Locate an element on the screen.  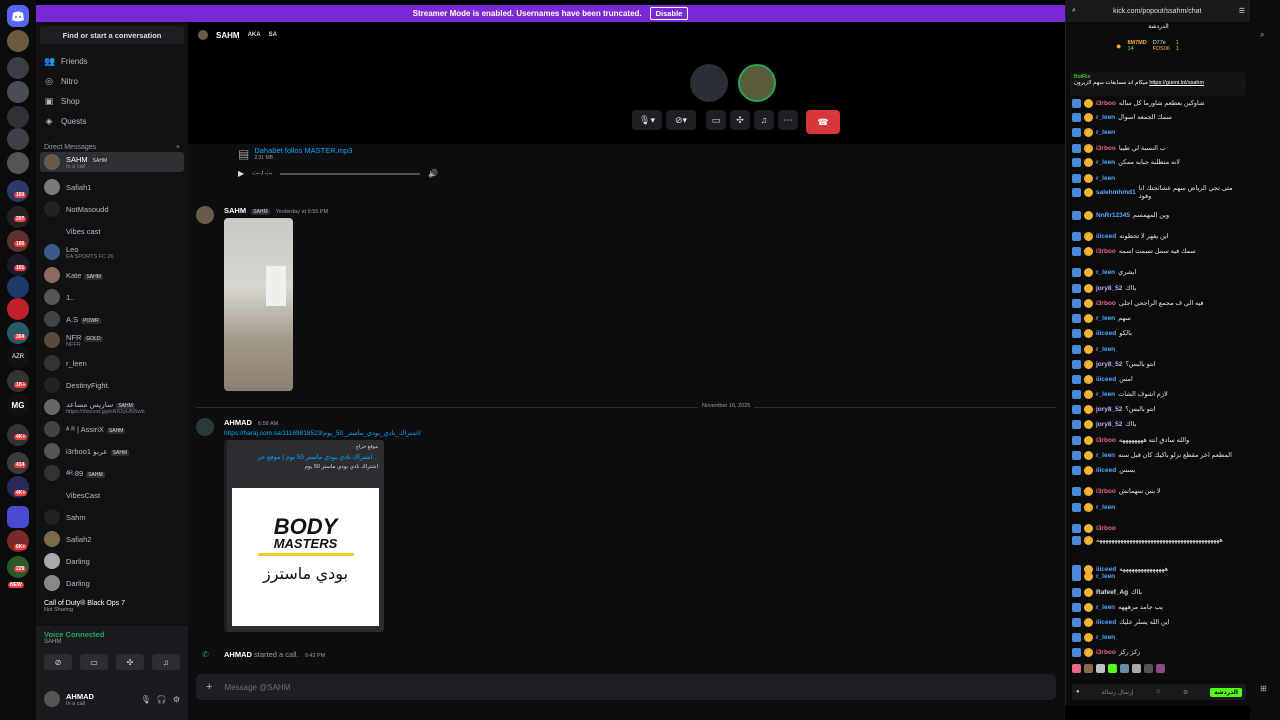
mic-toggle-icon: 🎙▾ is located at coordinates (647, 120).